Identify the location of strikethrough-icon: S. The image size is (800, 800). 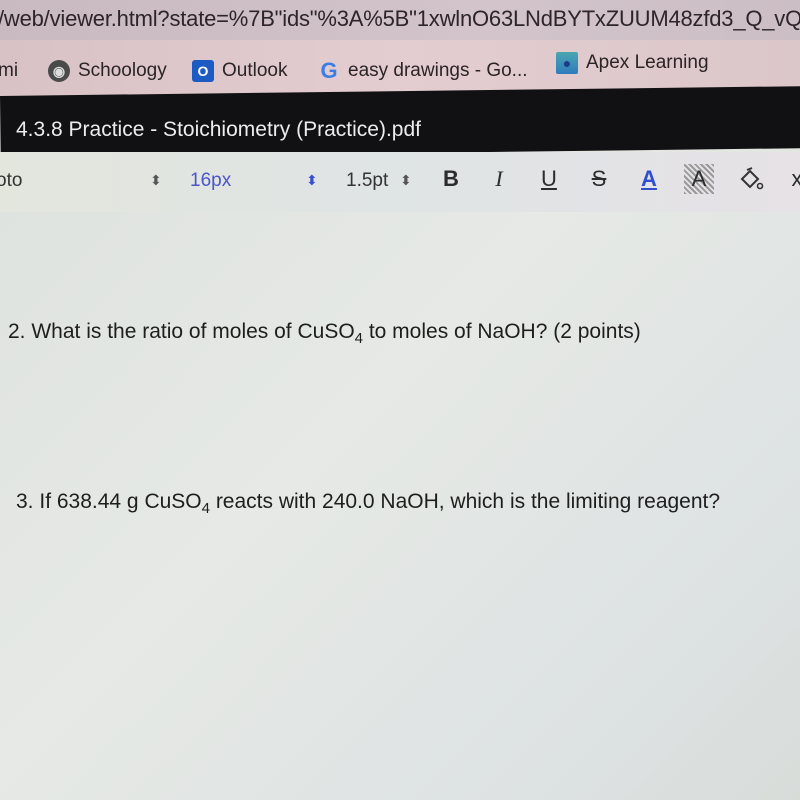
(599, 178).